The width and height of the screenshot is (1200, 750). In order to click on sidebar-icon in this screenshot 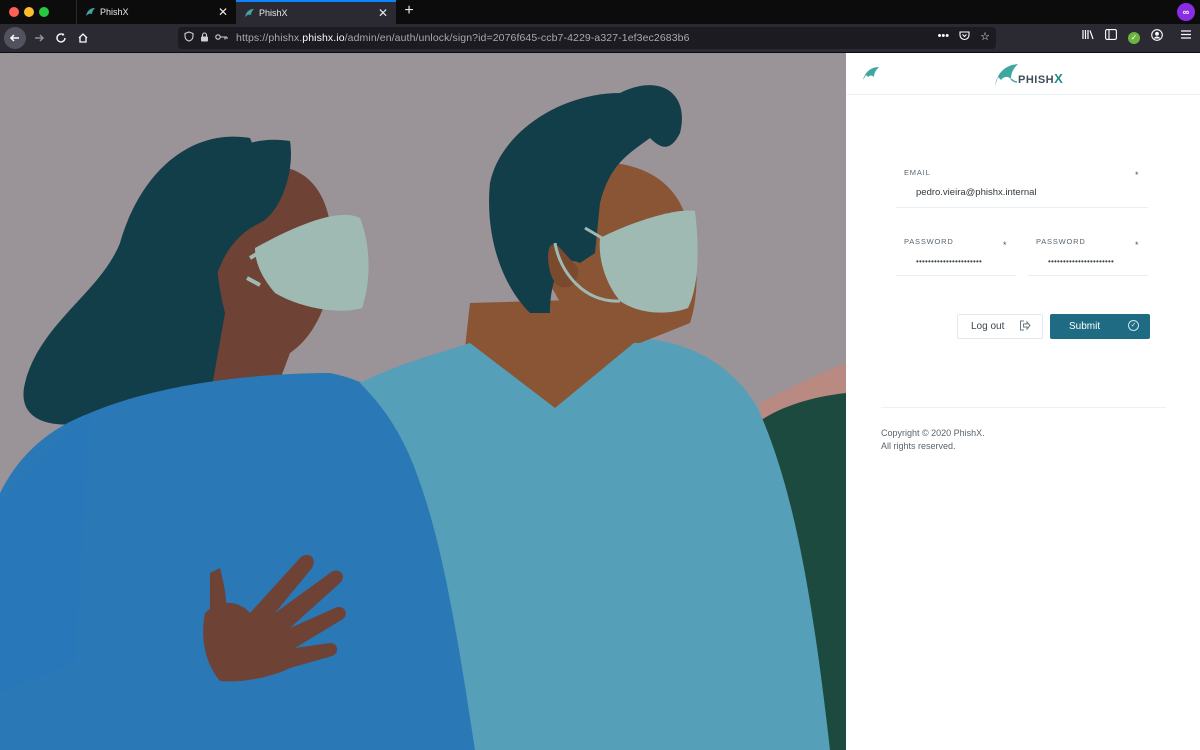, I will do `click(1111, 36)`.